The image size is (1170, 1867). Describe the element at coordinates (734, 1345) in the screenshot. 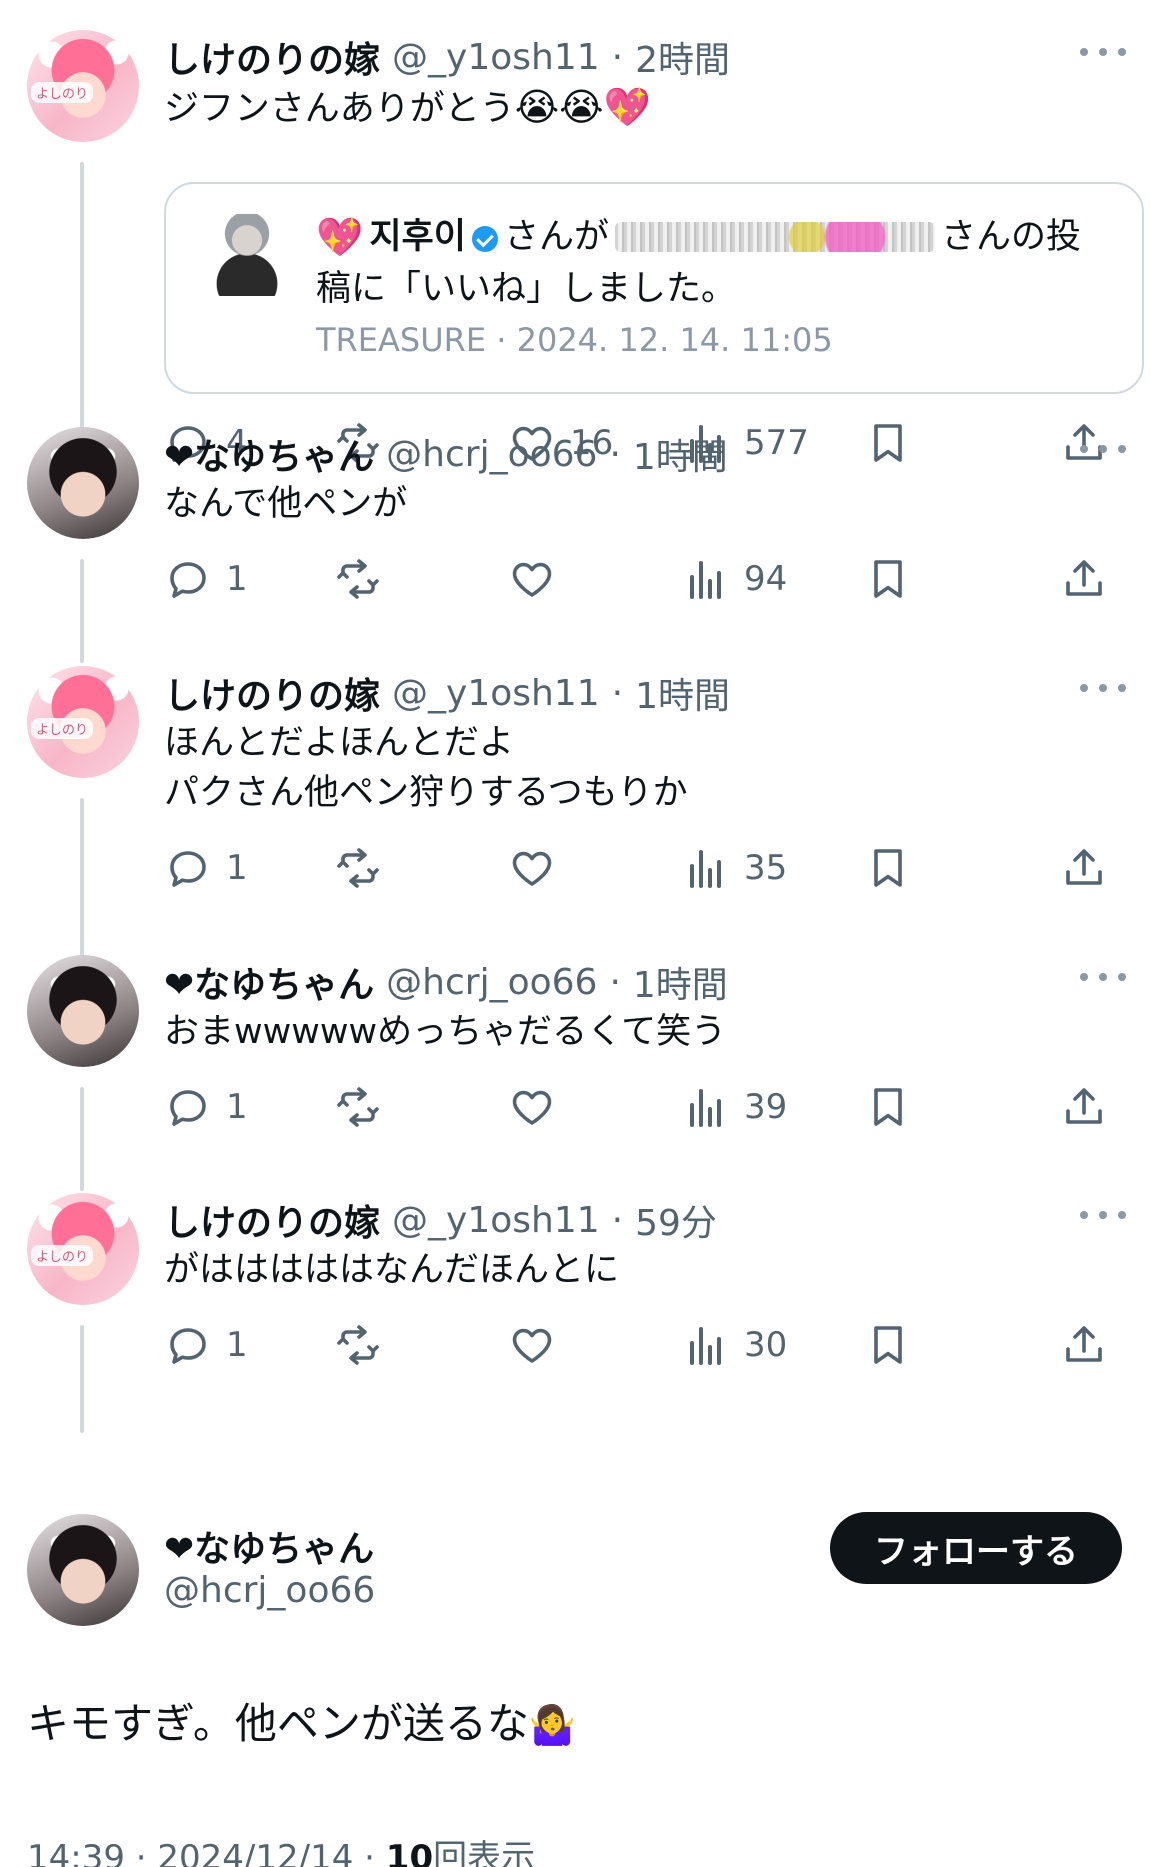

I see `views-button: 30` at that location.